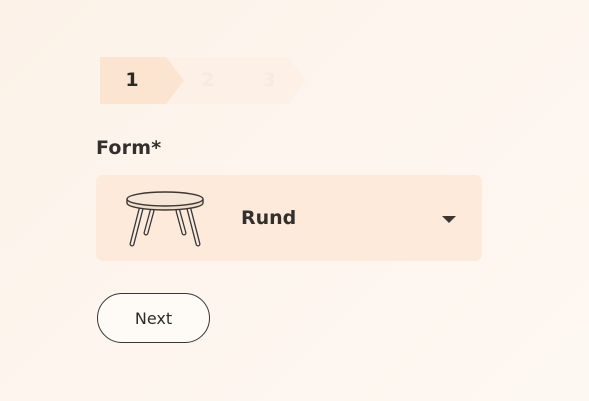  Describe the element at coordinates (165, 219) in the screenshot. I see `round-table-icon` at that location.